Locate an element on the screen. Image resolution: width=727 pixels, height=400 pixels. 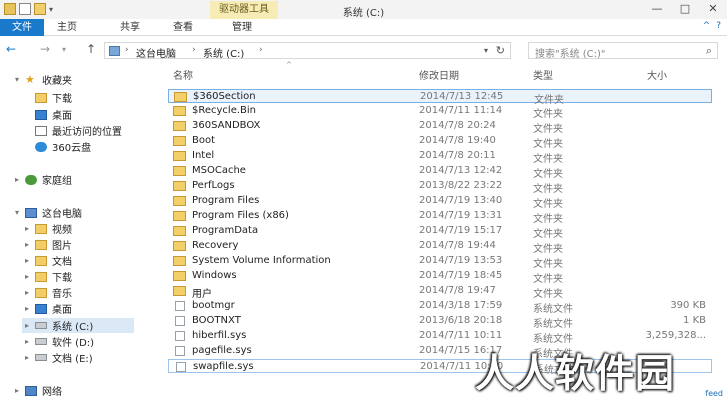
tab-manage: 管理 is located at coordinates (242, 27).